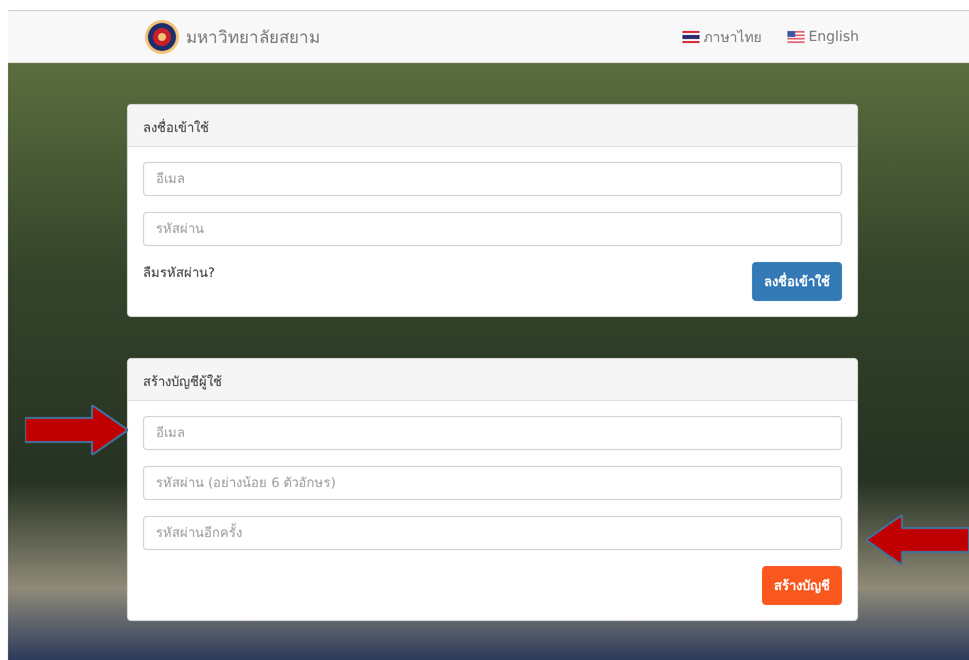 Image resolution: width=969 pixels, height=660 pixels. I want to click on stars-stripes-flag-icon, so click(796, 36).